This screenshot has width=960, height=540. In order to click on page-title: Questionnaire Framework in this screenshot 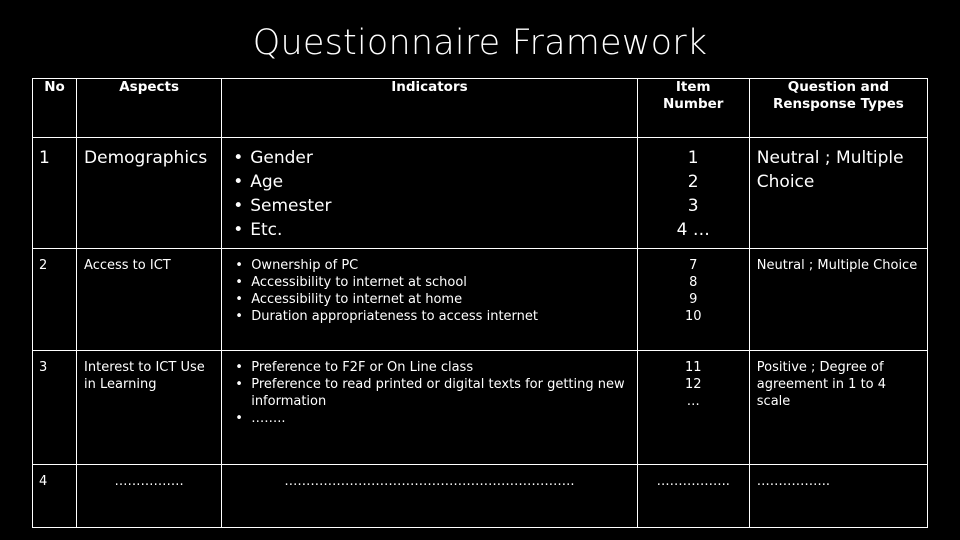, I will do `click(480, 43)`.